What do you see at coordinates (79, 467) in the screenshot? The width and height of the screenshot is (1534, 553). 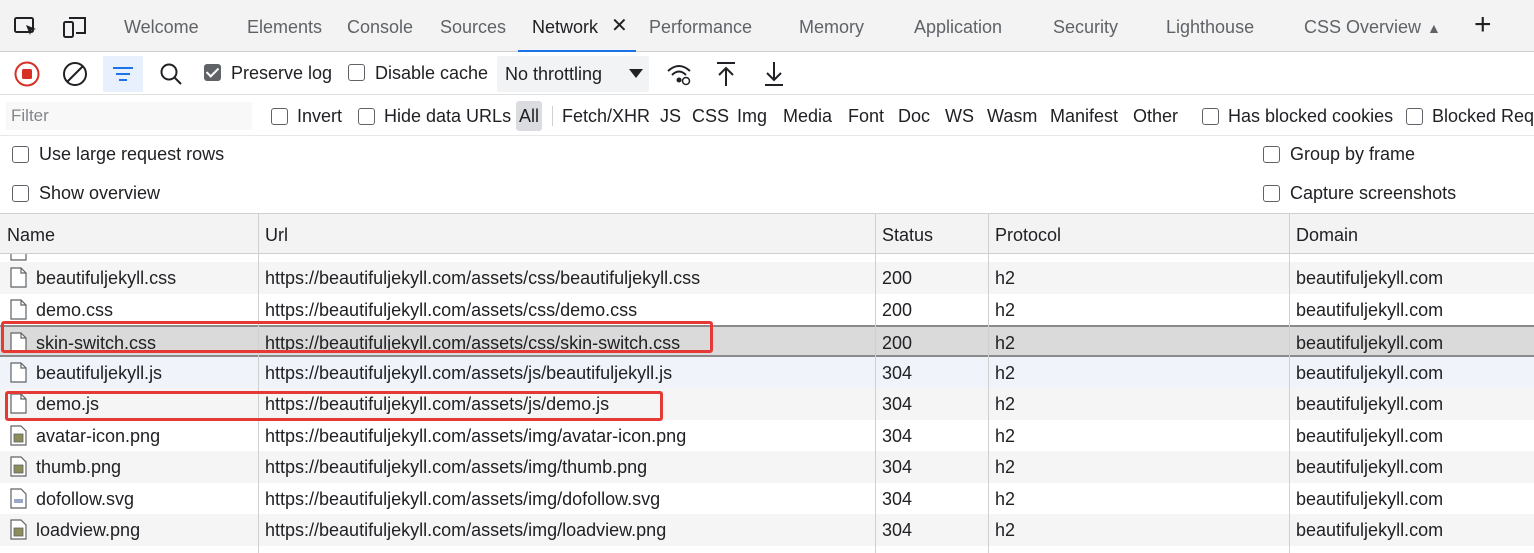 I see `cell-name: thumb.png` at bounding box center [79, 467].